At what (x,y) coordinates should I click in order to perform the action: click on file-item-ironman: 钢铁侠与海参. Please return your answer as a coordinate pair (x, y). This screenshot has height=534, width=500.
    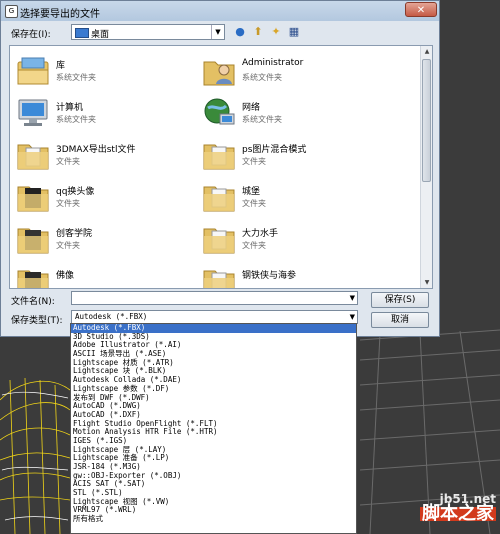
    Looking at the image, I should click on (293, 275).